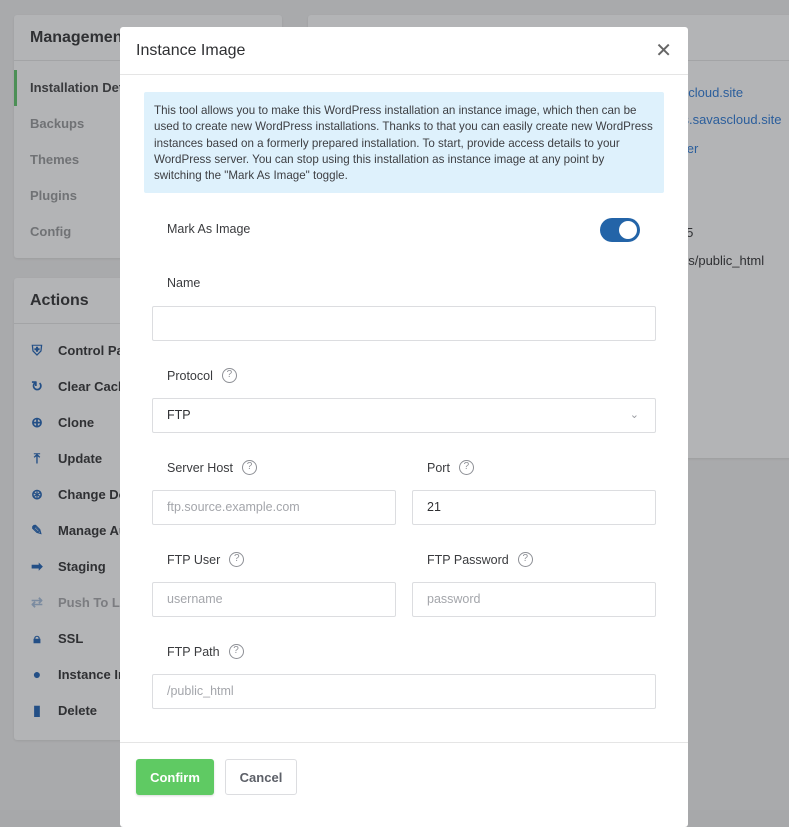  What do you see at coordinates (37, 385) in the screenshot?
I see `refresh-icon: ↻` at bounding box center [37, 385].